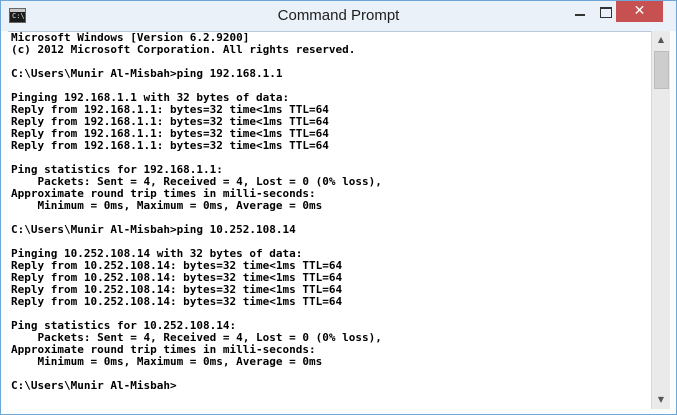 This screenshot has height=415, width=677. Describe the element at coordinates (660, 220) in the screenshot. I see `vertical-scrollbar: ▲ ▼` at that location.